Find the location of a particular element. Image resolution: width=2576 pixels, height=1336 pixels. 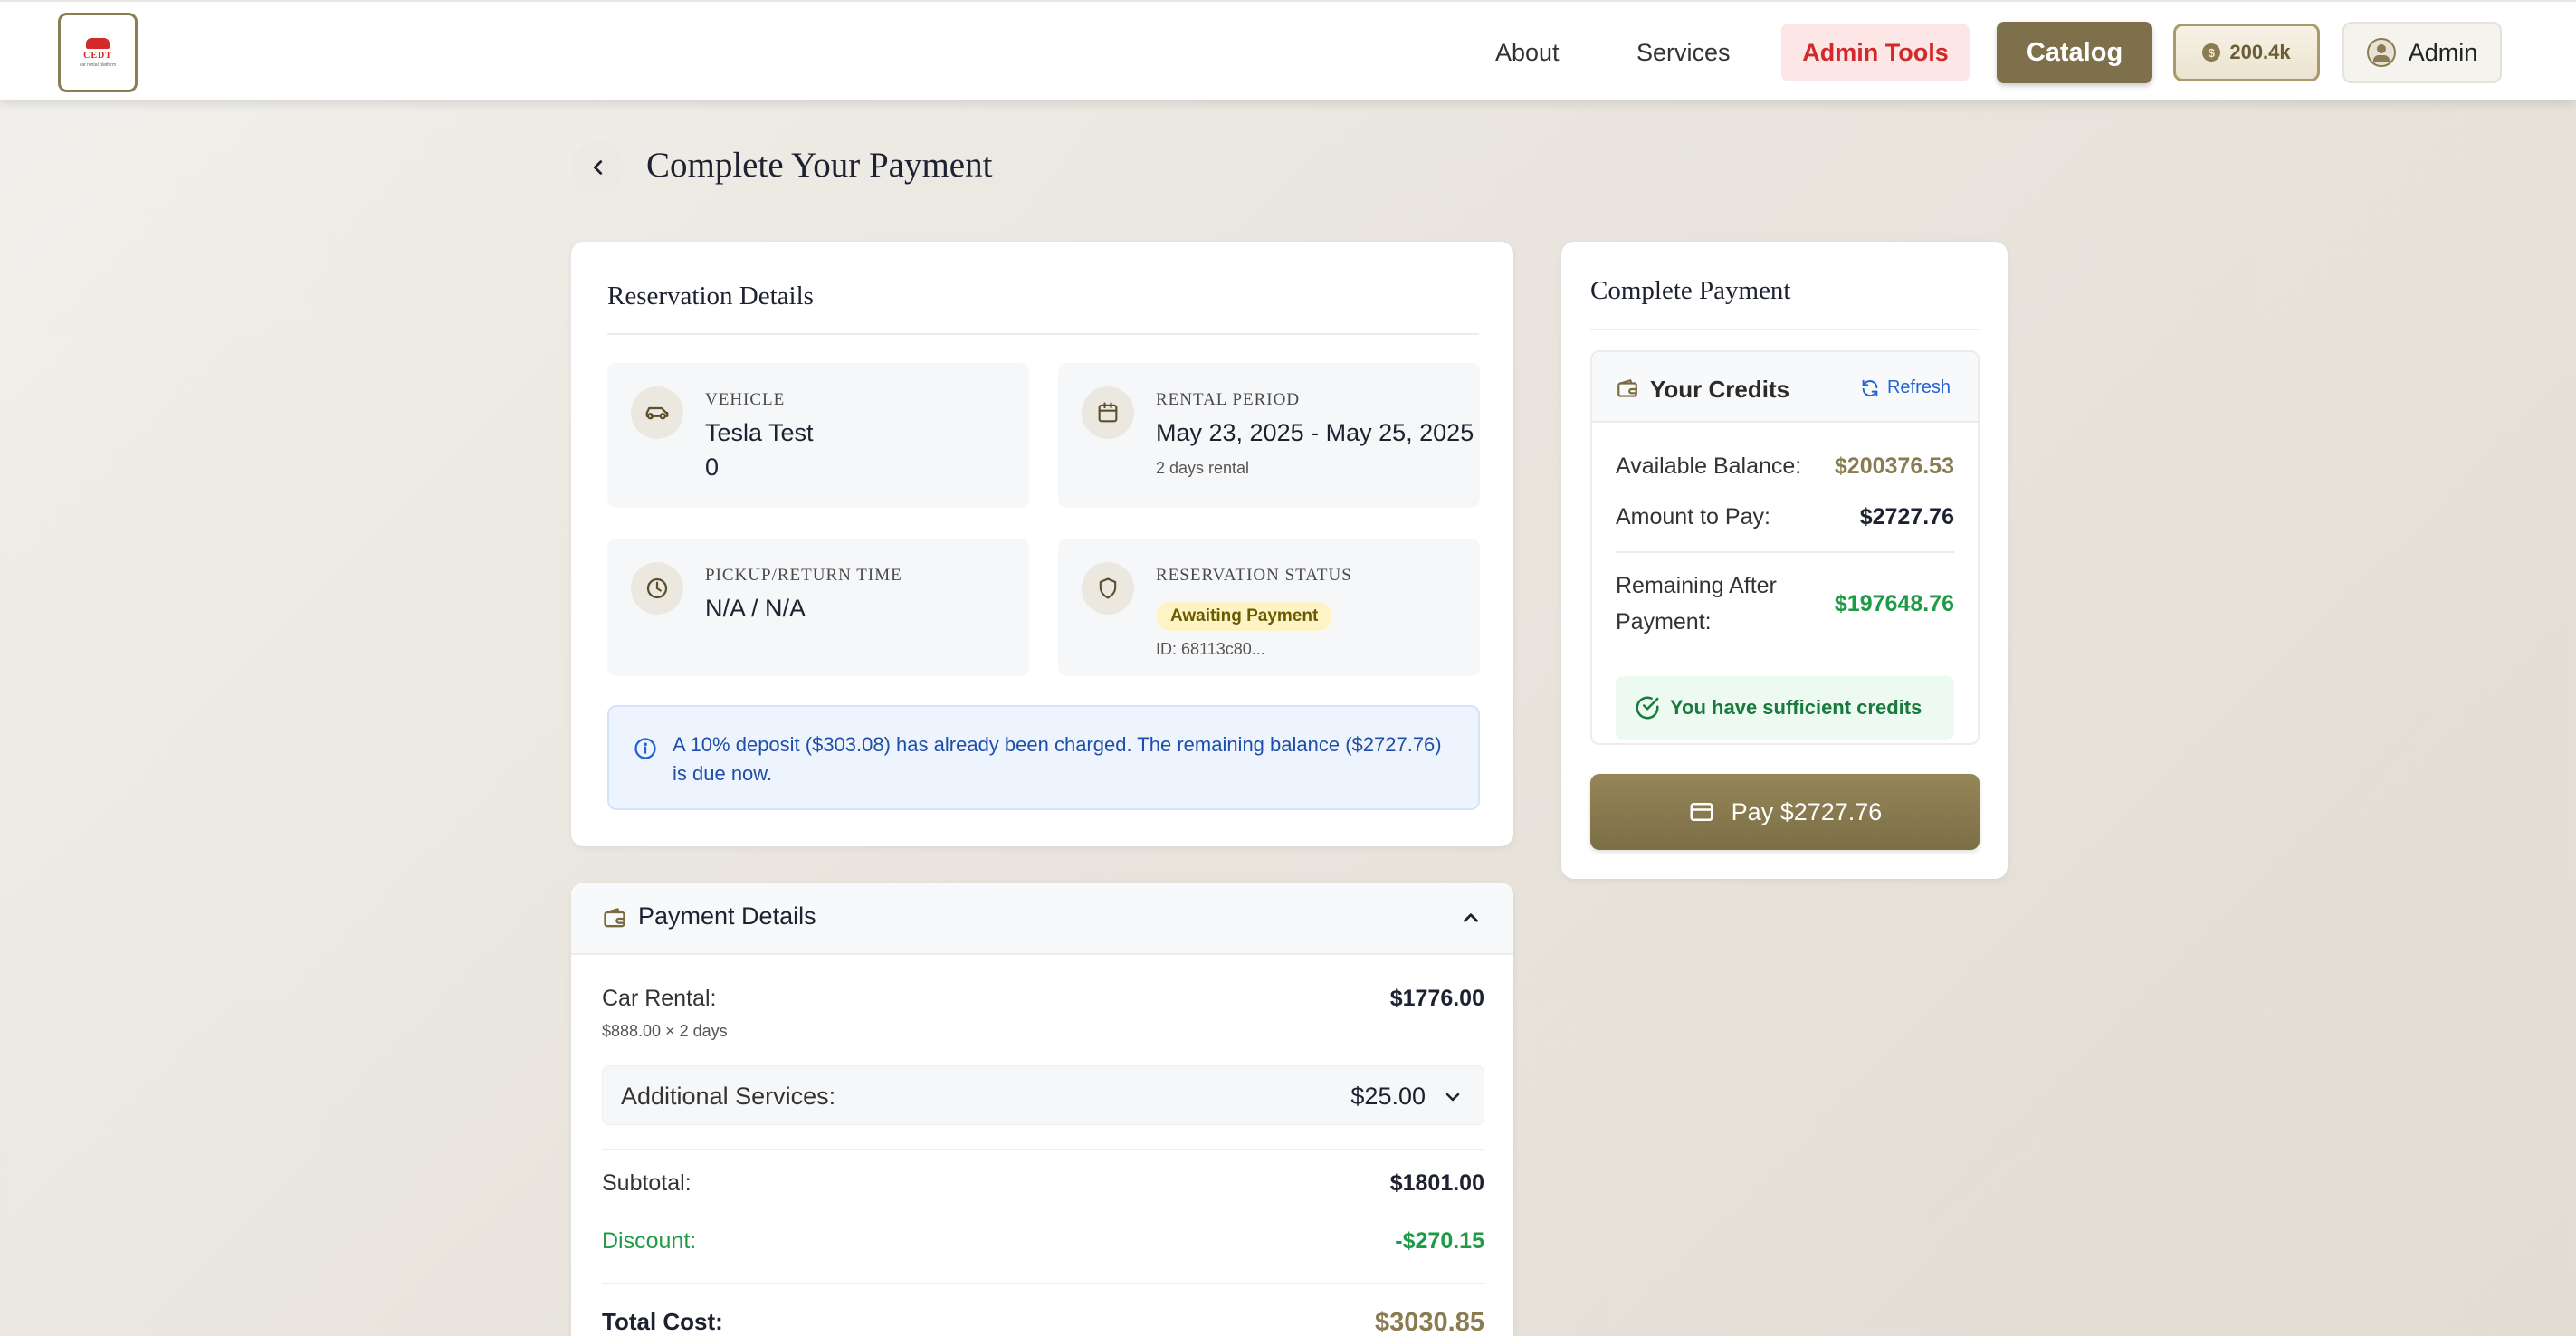

reservation-details-title: Reservation Details is located at coordinates (710, 296).